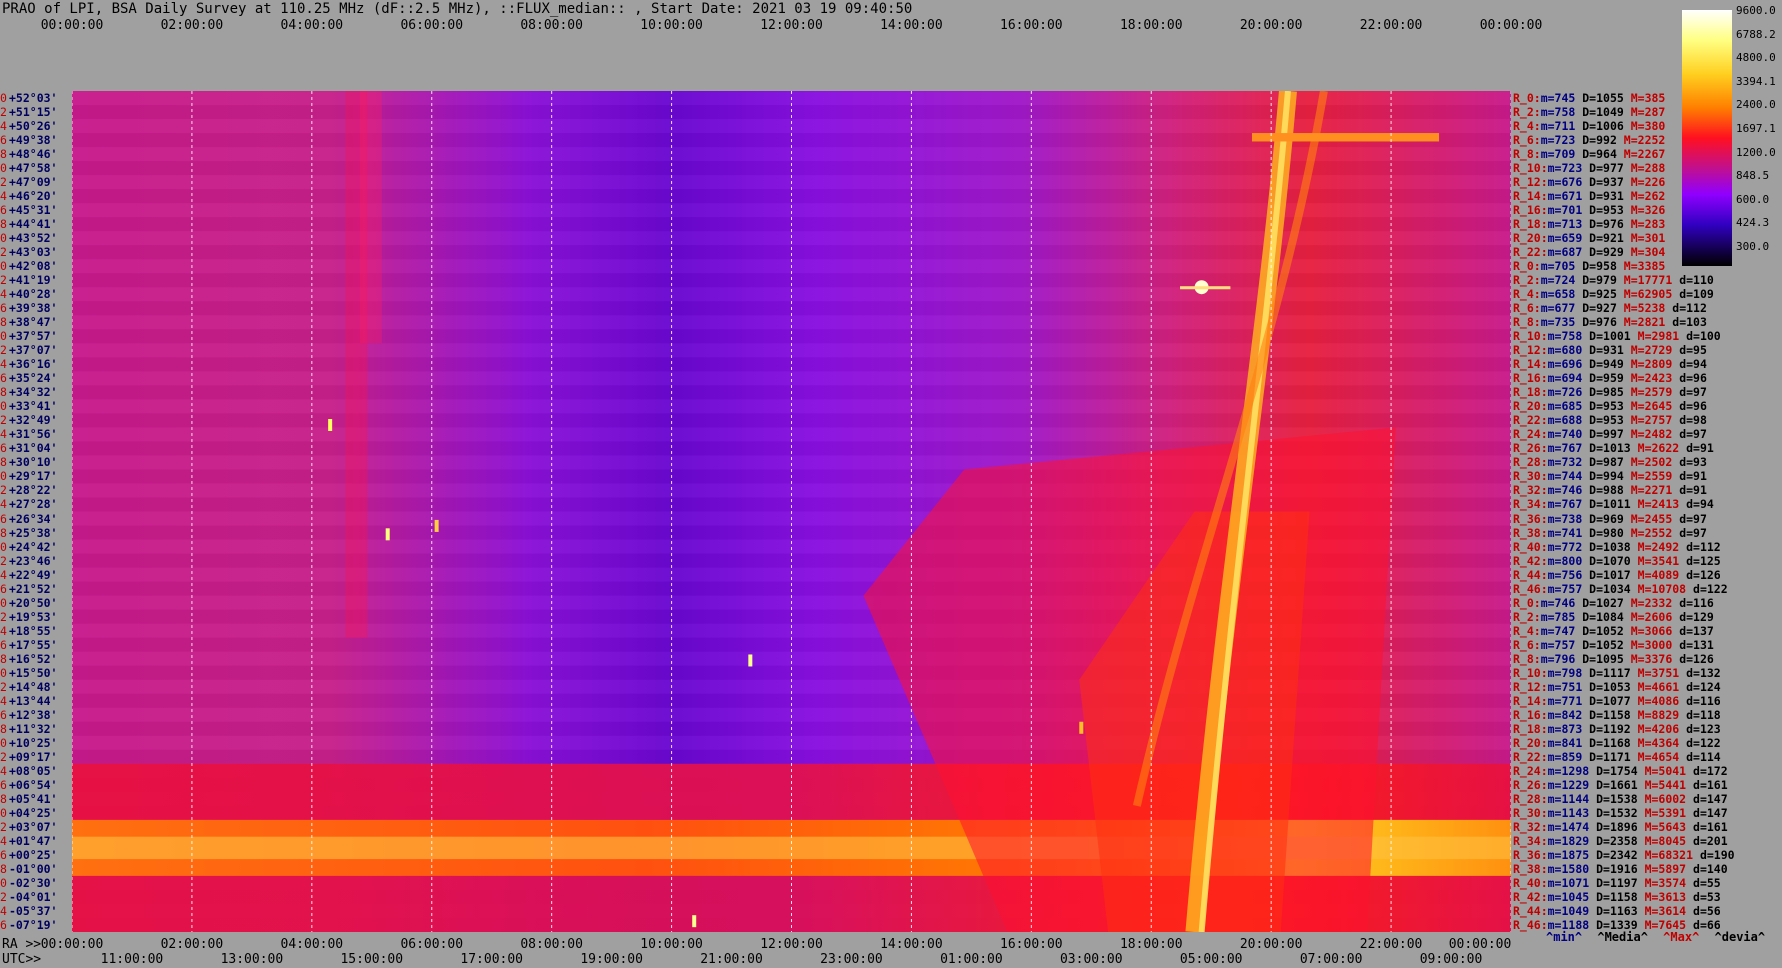 The height and width of the screenshot is (968, 1782). What do you see at coordinates (1565, 700) in the screenshot?
I see `statistic-mn: m=771` at bounding box center [1565, 700].